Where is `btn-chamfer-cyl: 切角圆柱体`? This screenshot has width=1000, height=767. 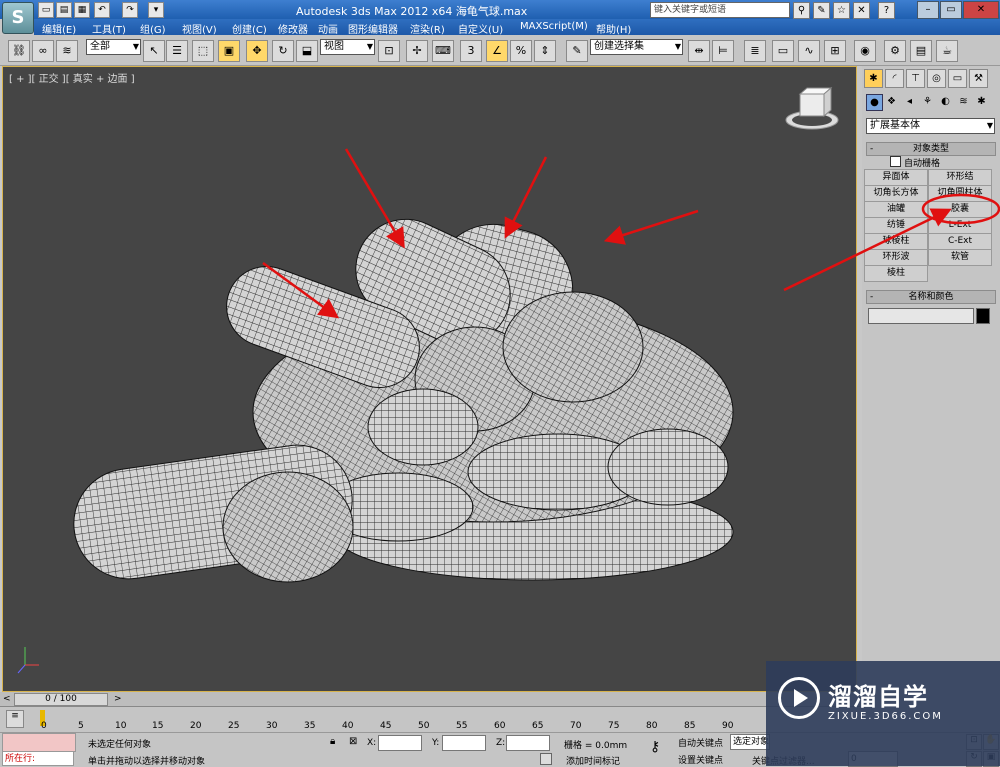 btn-chamfer-cyl: 切角圆柱体 is located at coordinates (960, 193).